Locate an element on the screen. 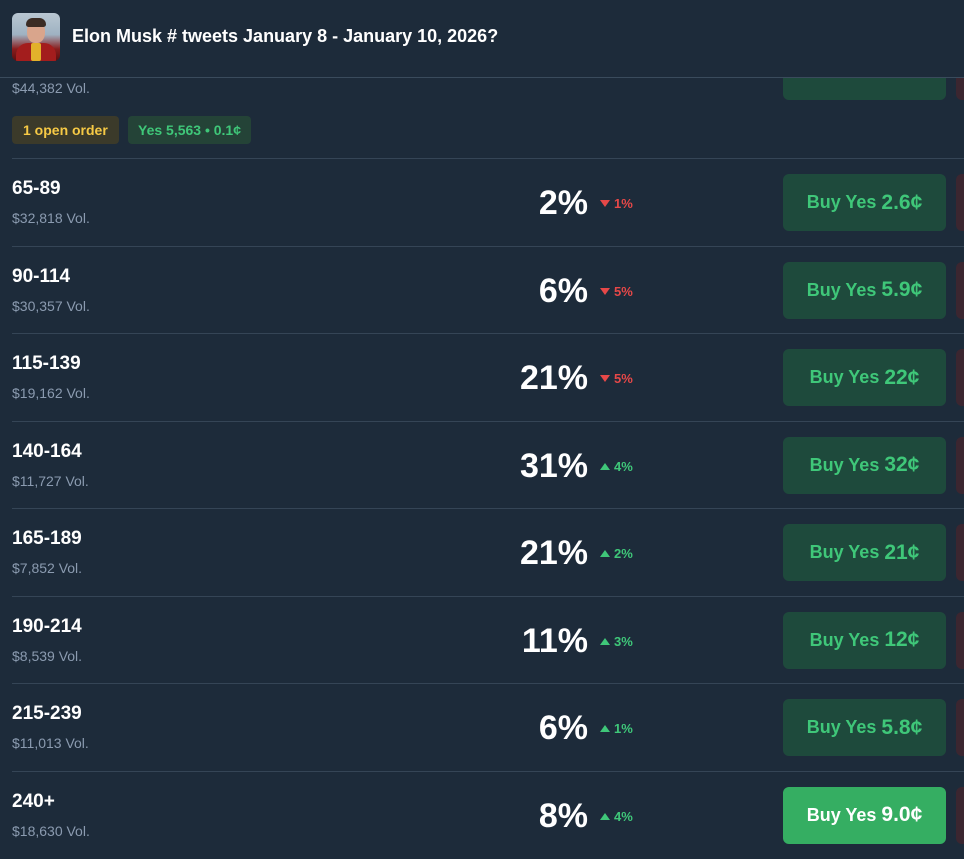  buy-yes-button: Buy Yes 32¢ is located at coordinates (864, 465).